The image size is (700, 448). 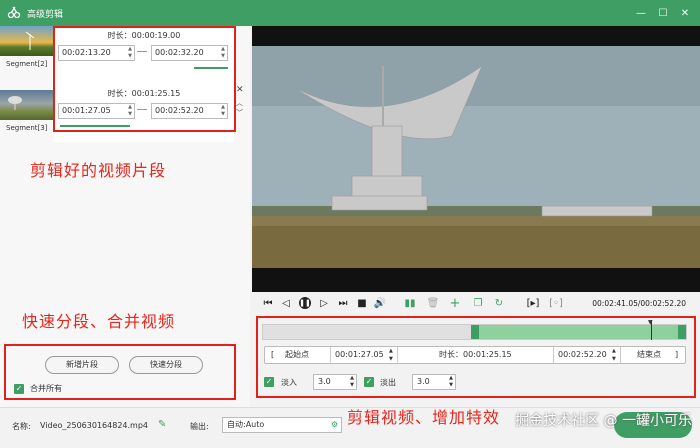 I want to click on pause-icon: ❚❚, so click(x=305, y=303).